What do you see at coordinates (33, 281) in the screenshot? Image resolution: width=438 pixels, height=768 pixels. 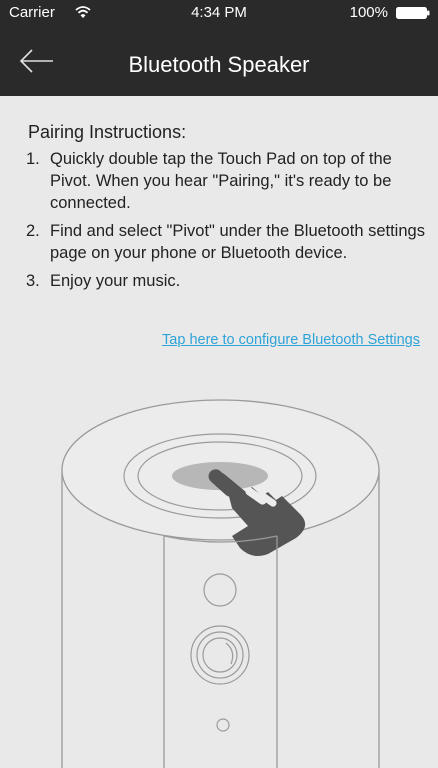 I see `step-number: 3.` at bounding box center [33, 281].